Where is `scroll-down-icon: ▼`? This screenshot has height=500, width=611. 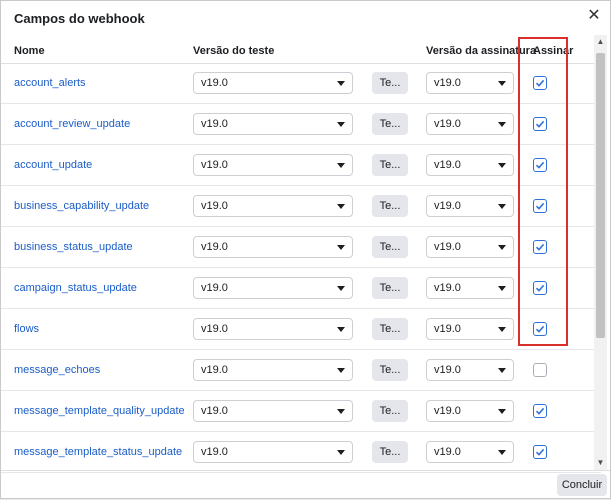
scroll-down-icon: ▼ is located at coordinates (600, 463).